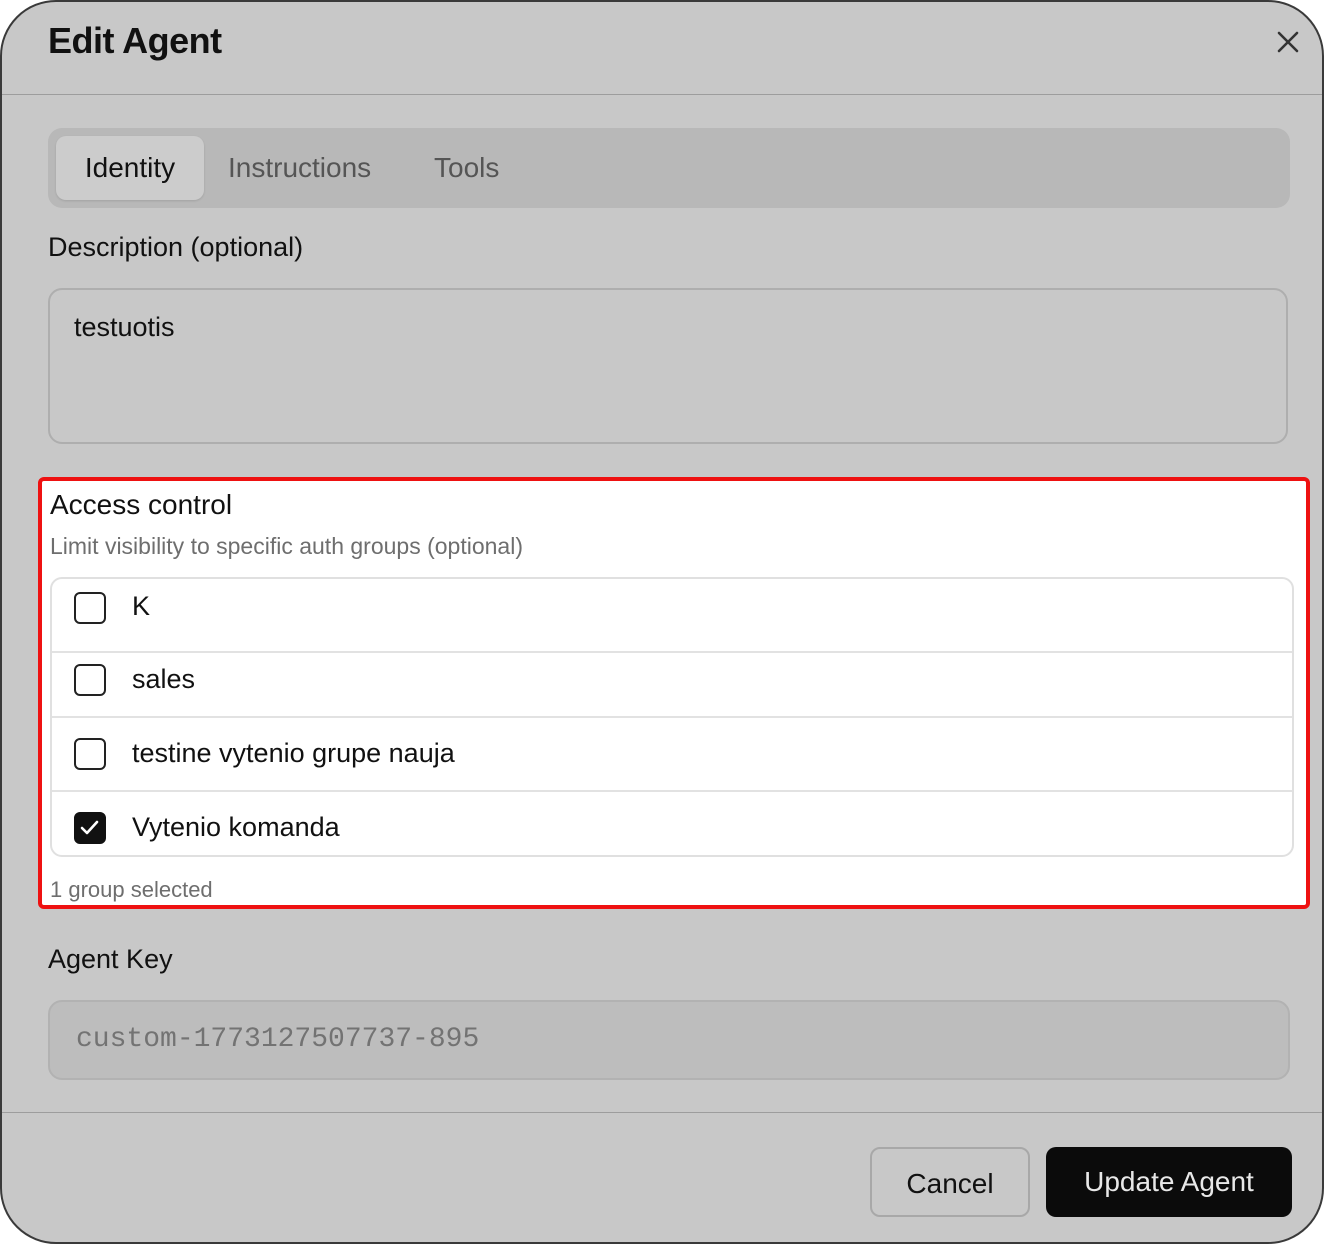  What do you see at coordinates (130, 168) in the screenshot?
I see `tab-identity: Identity` at bounding box center [130, 168].